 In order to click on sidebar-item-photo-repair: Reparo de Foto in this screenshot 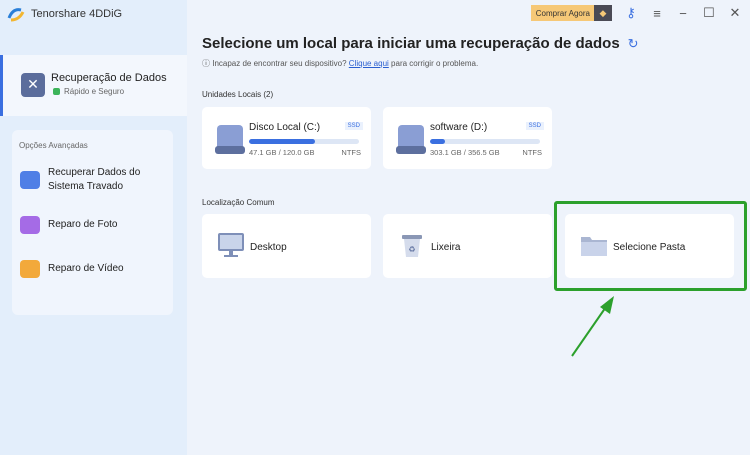, I will do `click(69, 225)`.